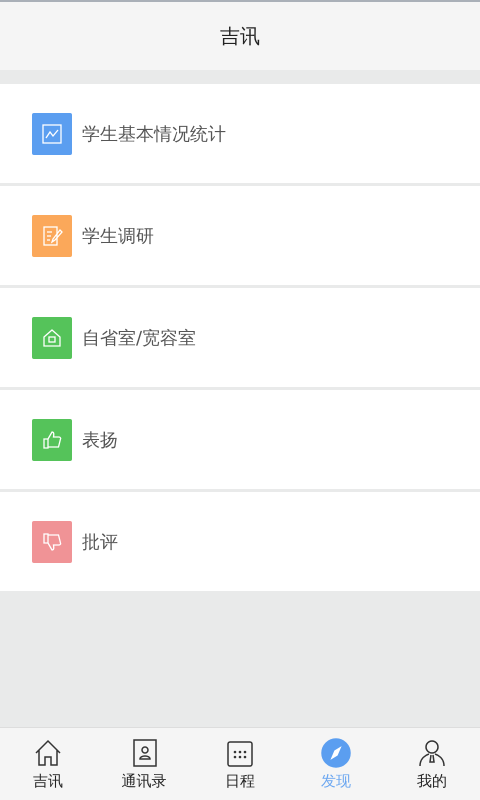  Describe the element at coordinates (240, 235) in the screenshot. I see `menu-item: 学生调研` at that location.